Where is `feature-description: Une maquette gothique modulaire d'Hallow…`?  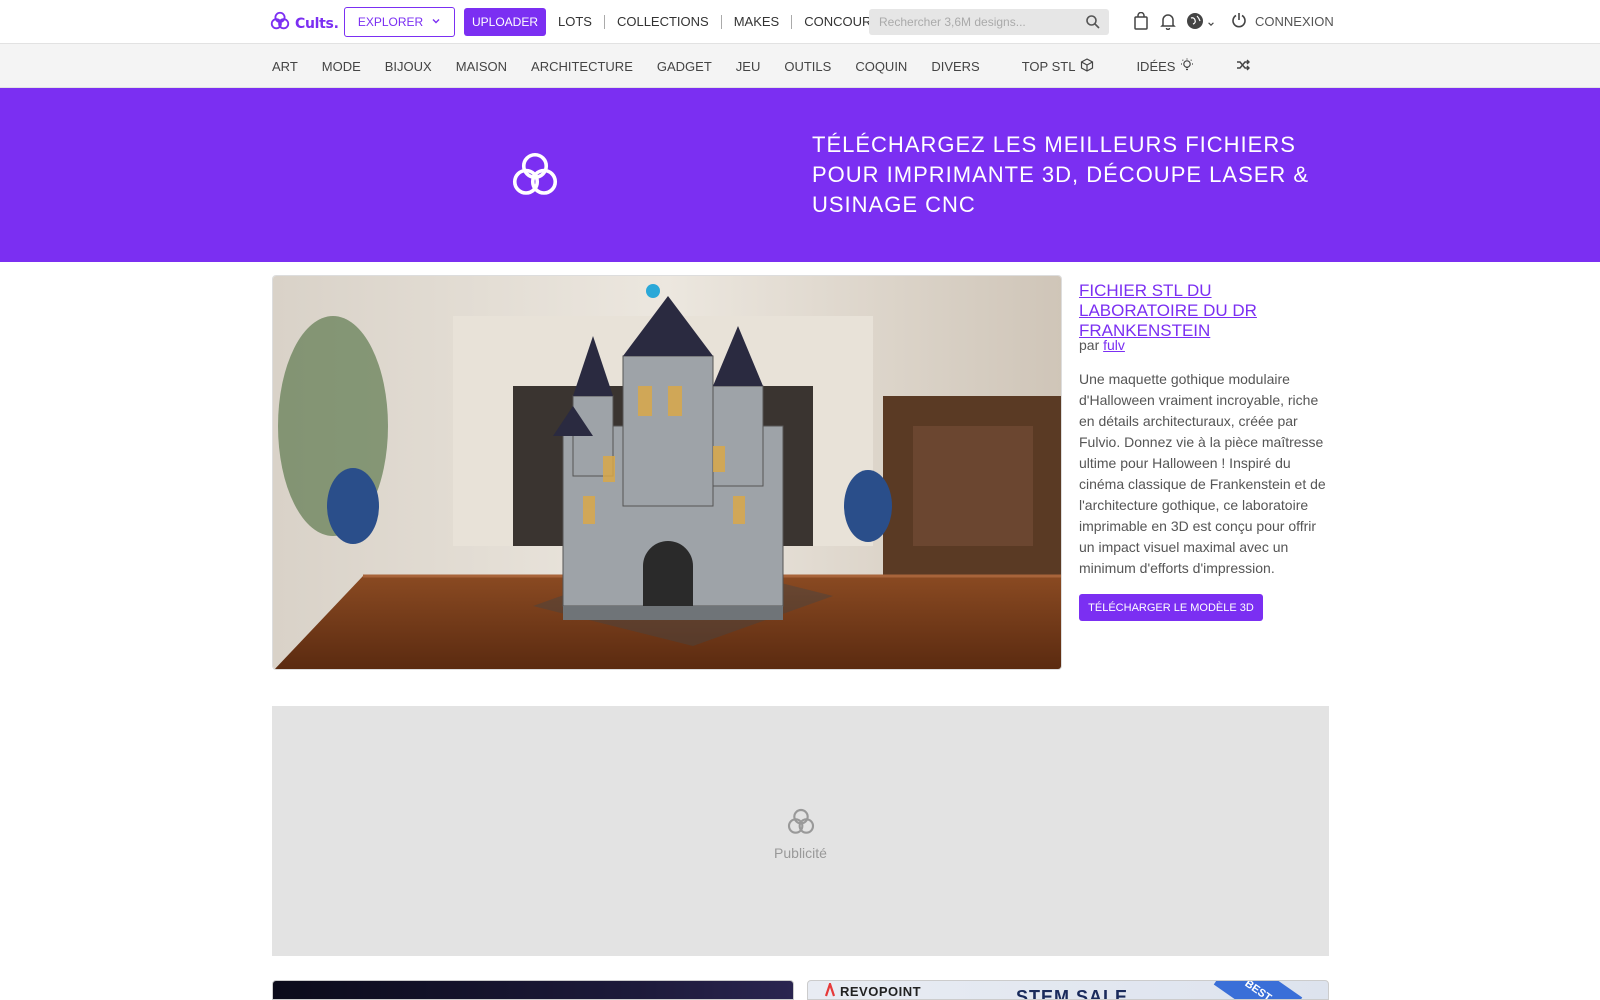 feature-description: Une maquette gothique modulaire d'Hallow… is located at coordinates (1202, 473).